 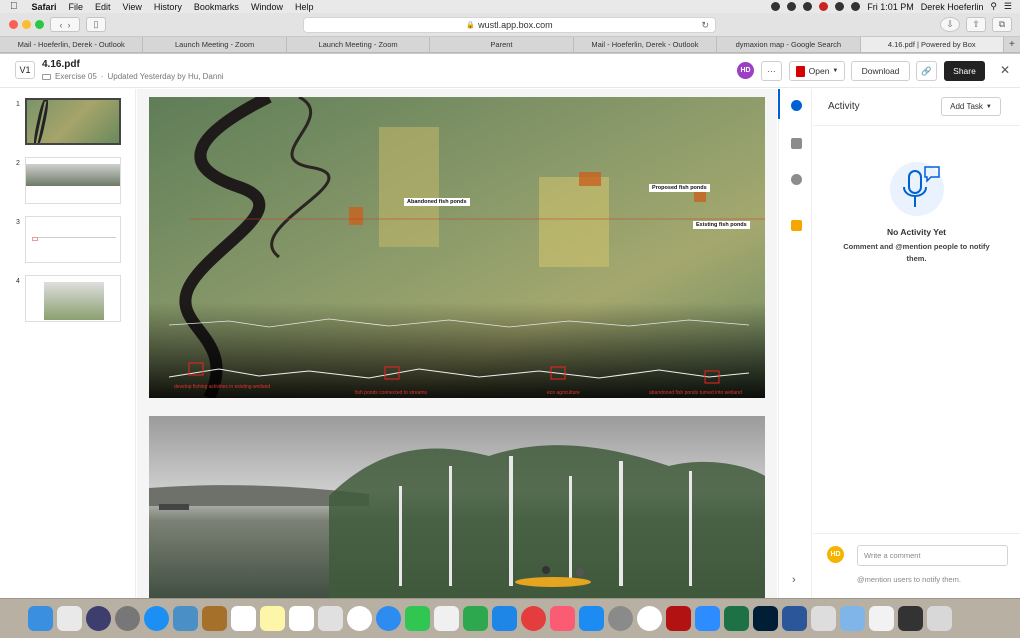 What do you see at coordinates (796, 105) in the screenshot?
I see `activity-icon` at bounding box center [796, 105].